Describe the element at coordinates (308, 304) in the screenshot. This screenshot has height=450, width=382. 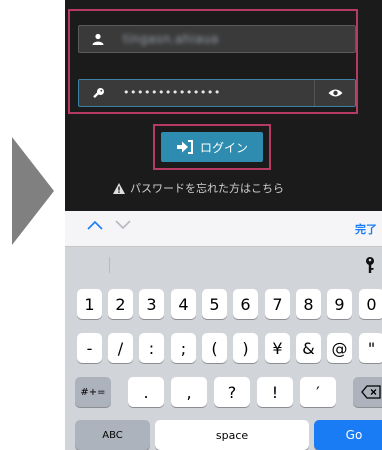
I see `key-8: 8` at that location.